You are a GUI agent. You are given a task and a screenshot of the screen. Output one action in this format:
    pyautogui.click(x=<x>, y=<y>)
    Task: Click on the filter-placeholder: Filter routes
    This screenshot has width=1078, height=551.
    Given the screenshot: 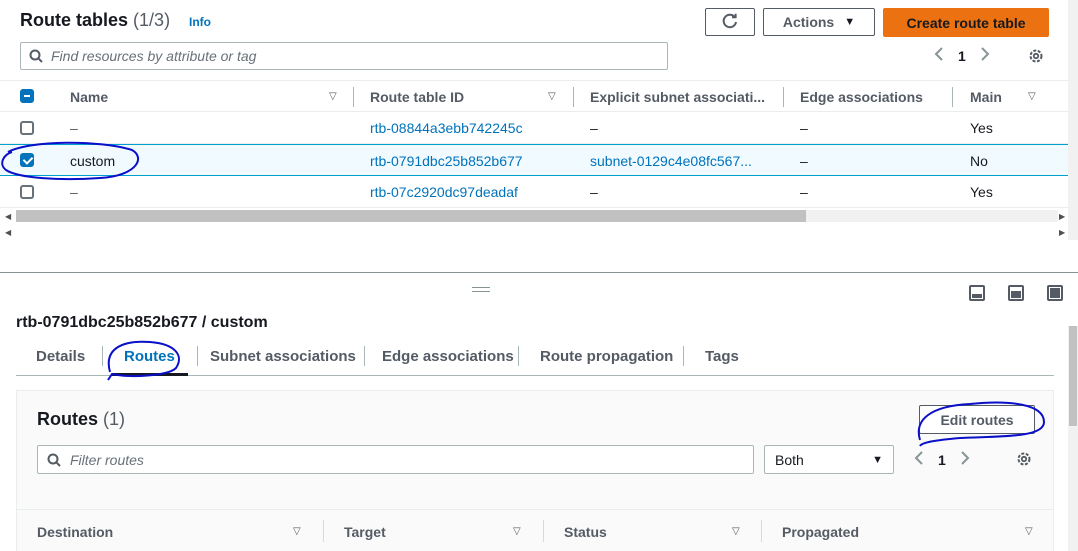 What is the action you would take?
    pyautogui.click(x=107, y=459)
    